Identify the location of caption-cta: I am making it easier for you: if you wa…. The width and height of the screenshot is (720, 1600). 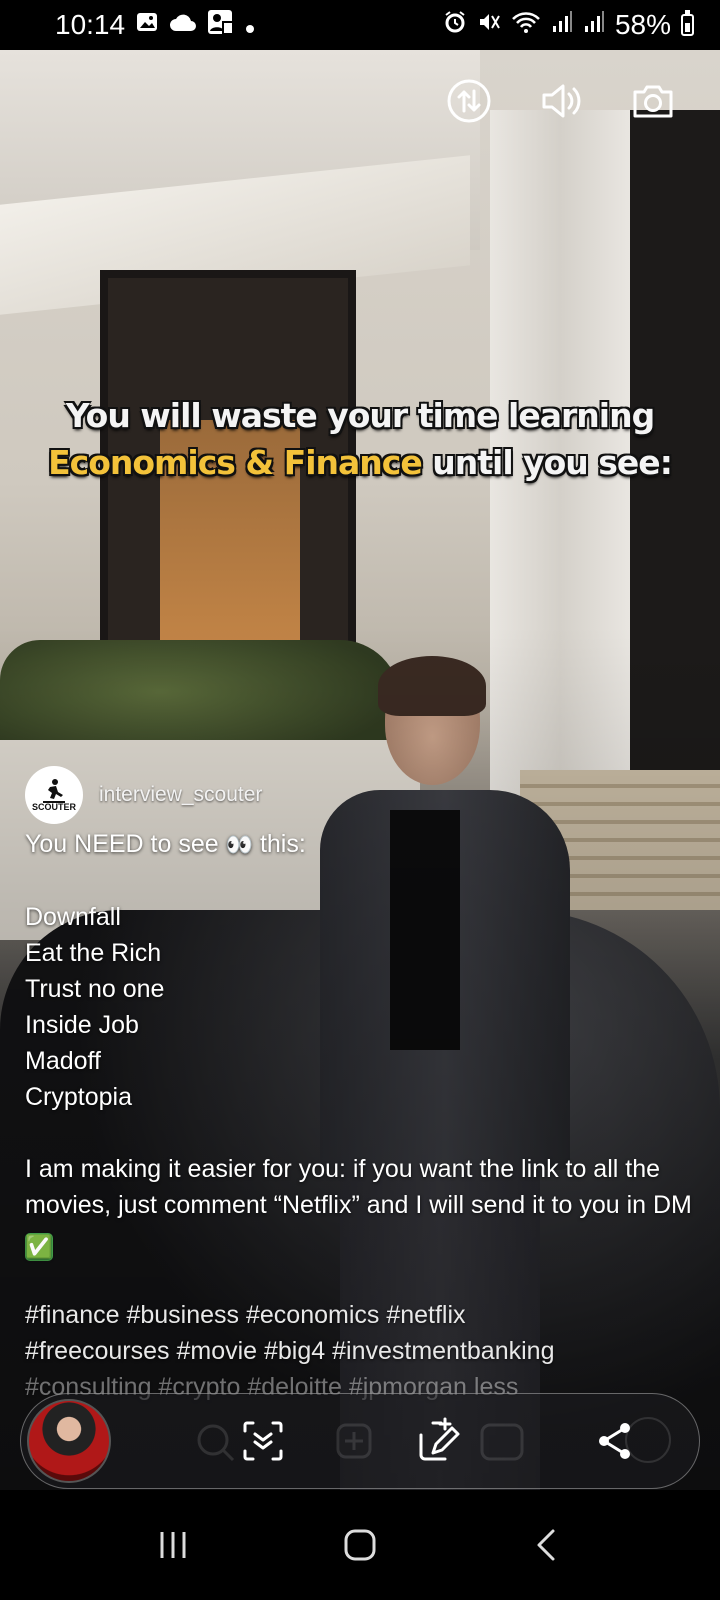
(365, 1206).